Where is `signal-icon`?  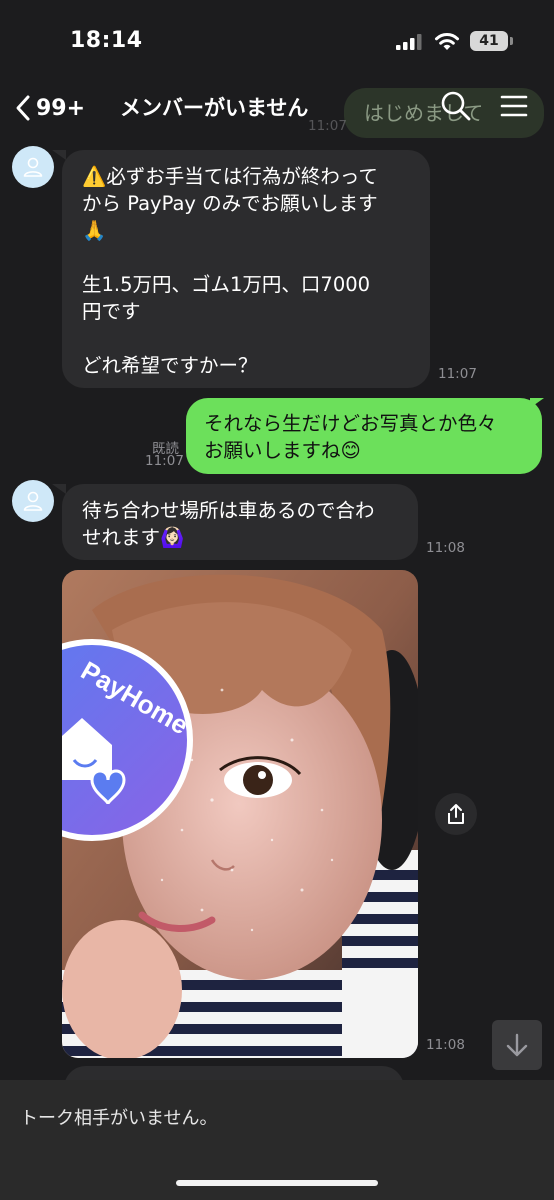 signal-icon is located at coordinates (409, 42).